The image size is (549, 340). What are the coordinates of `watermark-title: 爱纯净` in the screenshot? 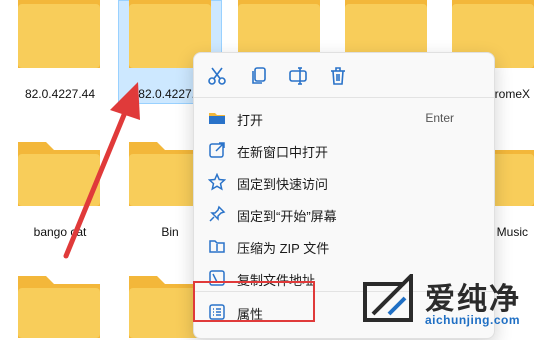 It's located at (473, 299).